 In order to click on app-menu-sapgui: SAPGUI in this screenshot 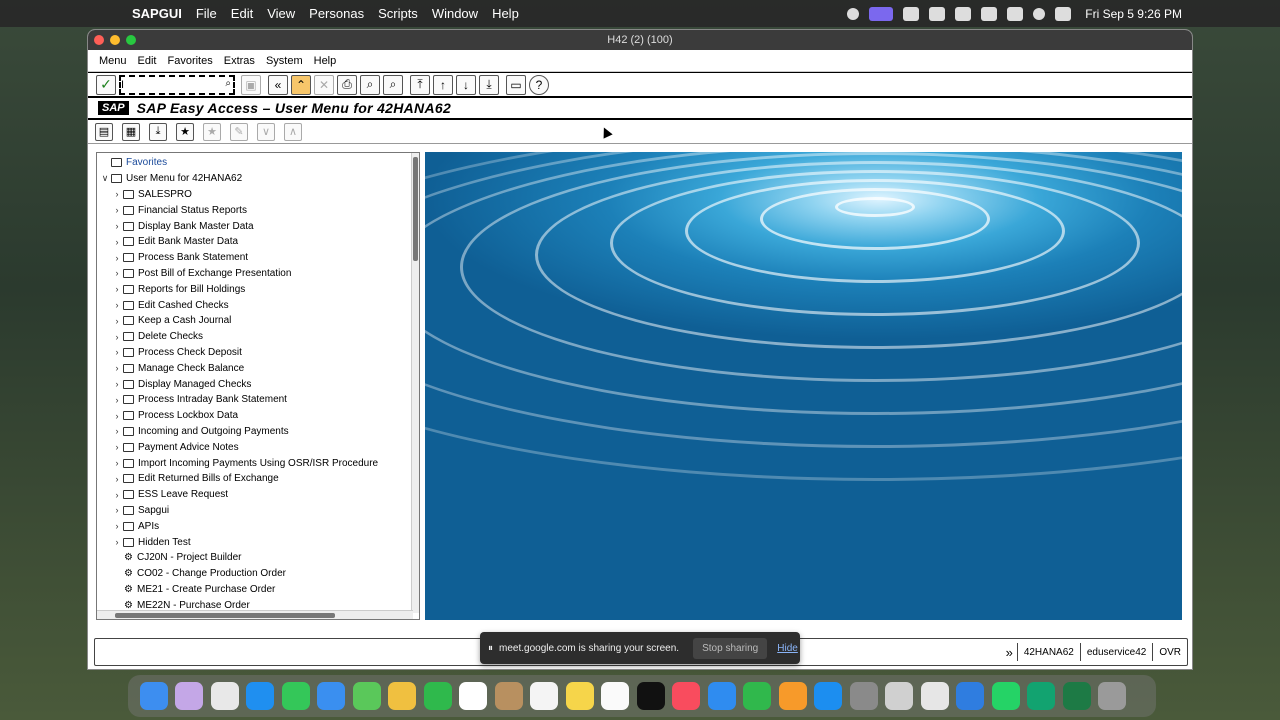, I will do `click(157, 13)`.